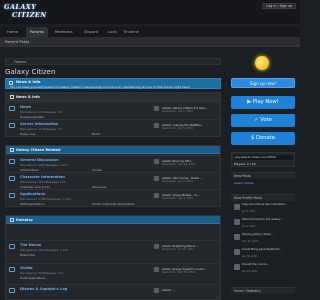  What do you see at coordinates (250, 256) in the screenshot?
I see `profile-post-date: Apr 30, 2021` at bounding box center [250, 256].